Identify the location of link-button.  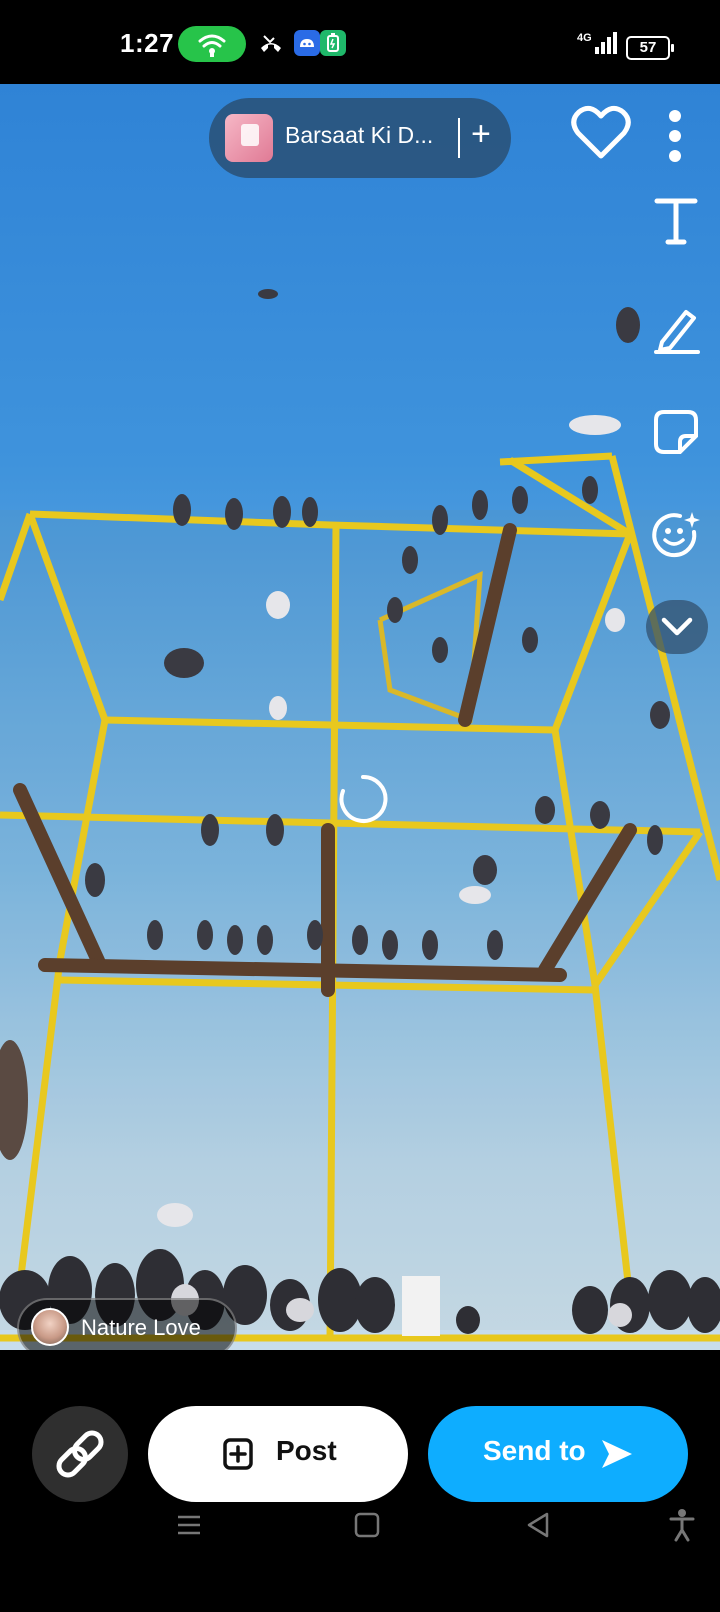
(80, 1454).